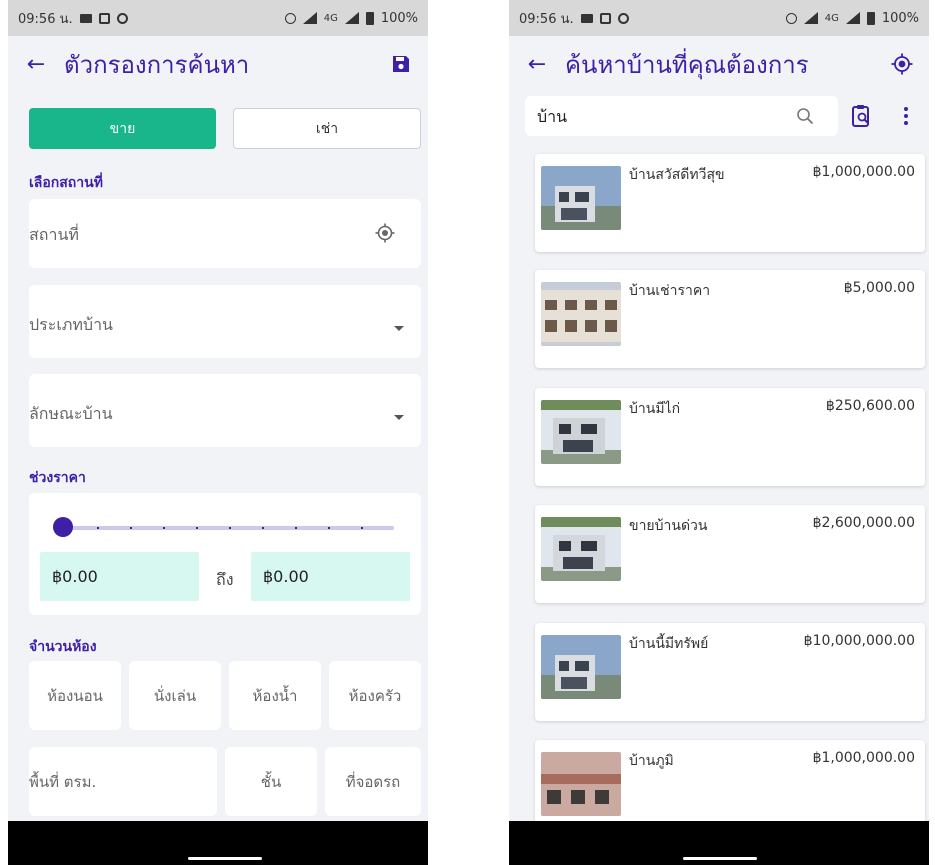 This screenshot has width=935, height=865. What do you see at coordinates (730, 203) in the screenshot?
I see `listing-card: บ้านสวัสดีทวีสุข ฿1,000,000.00` at bounding box center [730, 203].